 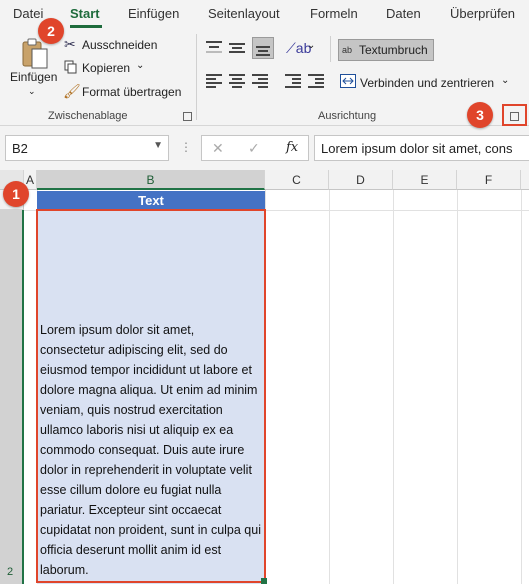 What do you see at coordinates (480, 115) in the screenshot?
I see `step-badge-3: 3` at bounding box center [480, 115].